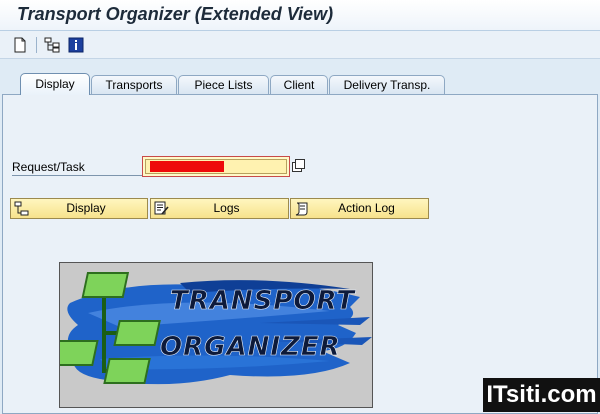  Describe the element at coordinates (250, 347) in the screenshot. I see `logo-line2: ORGANIZER` at that location.